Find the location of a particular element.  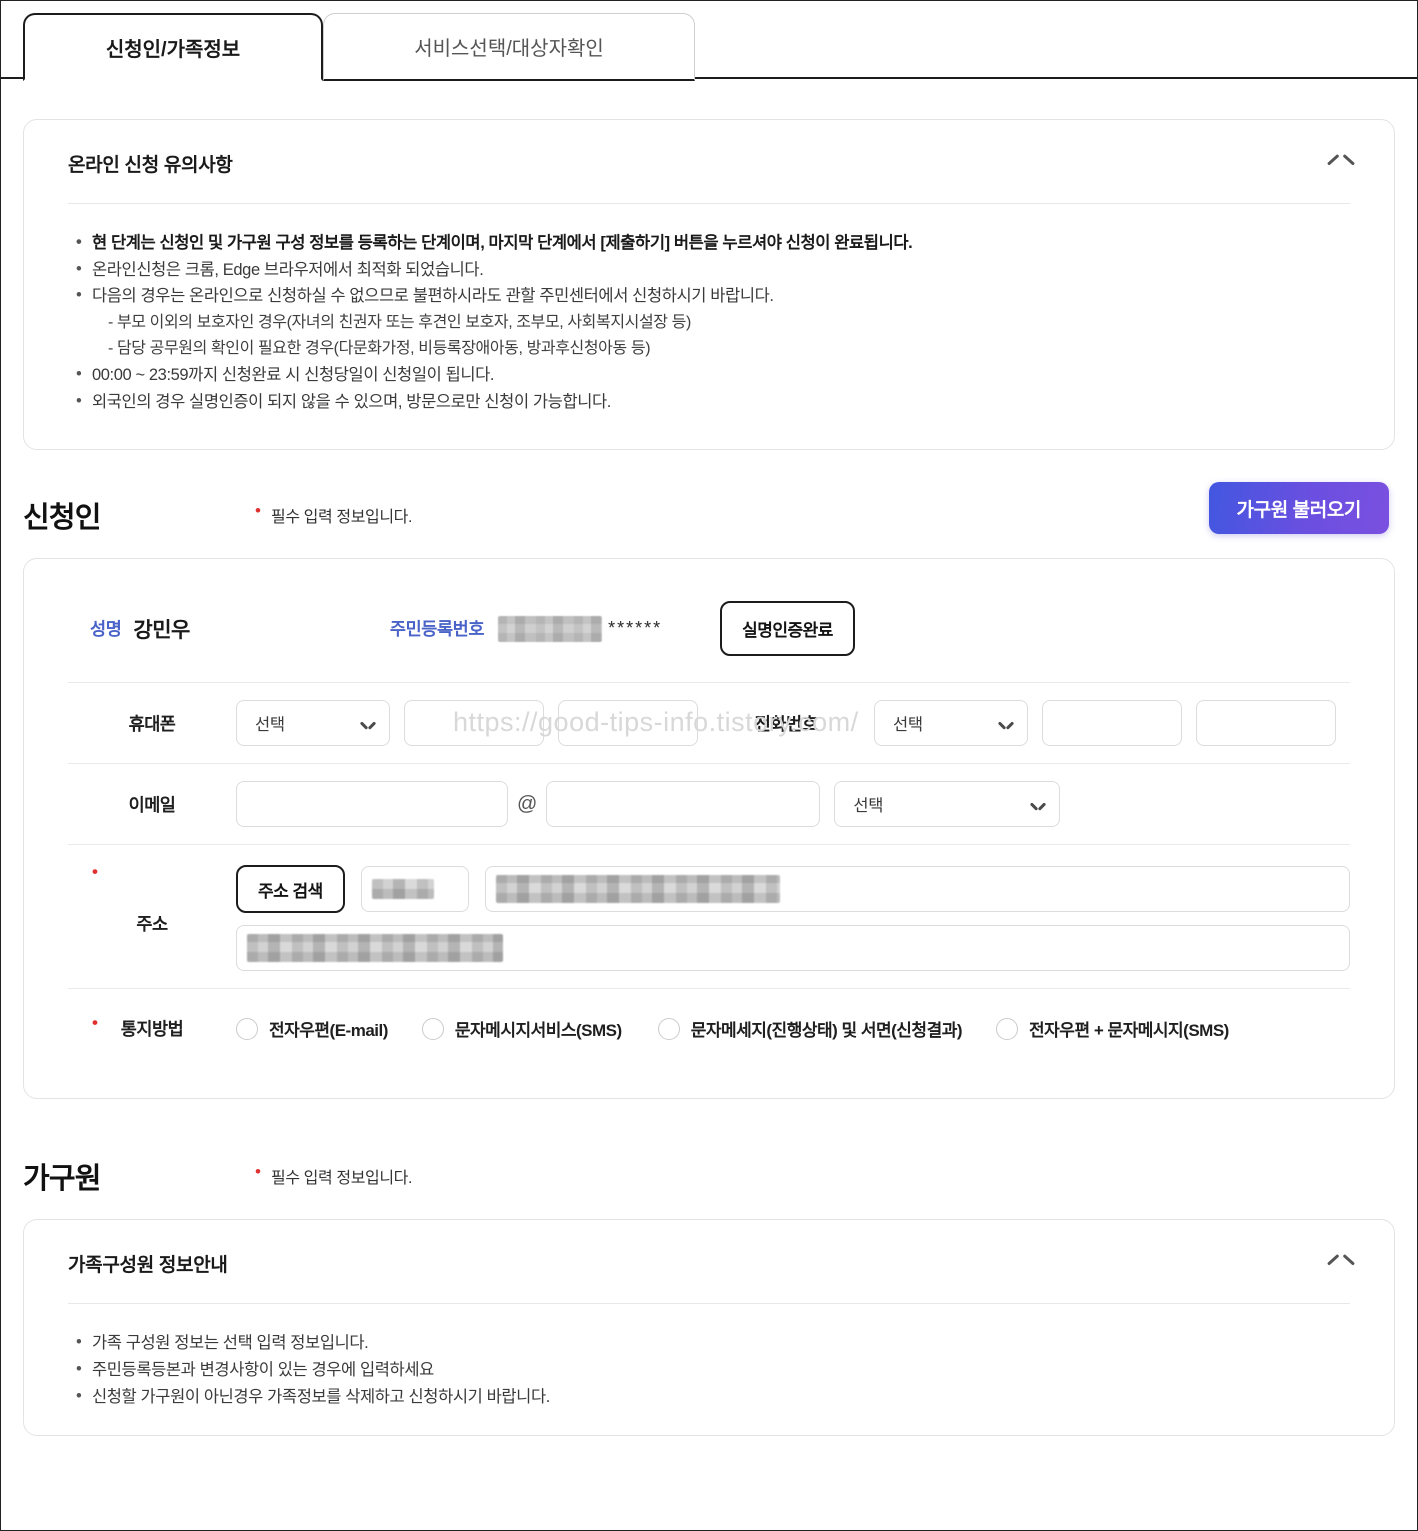

telephone-part2-input is located at coordinates (1112, 723).